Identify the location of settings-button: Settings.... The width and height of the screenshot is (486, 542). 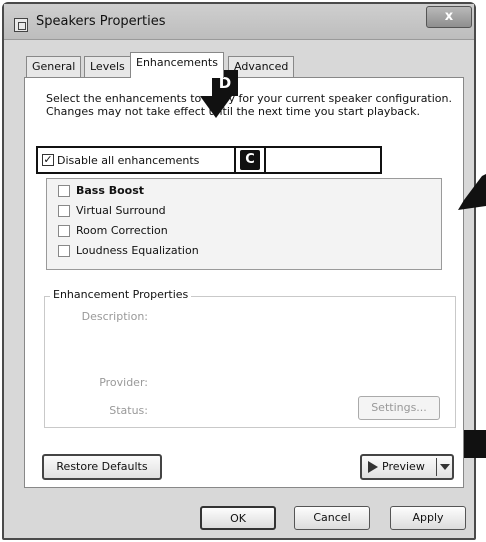
(399, 408).